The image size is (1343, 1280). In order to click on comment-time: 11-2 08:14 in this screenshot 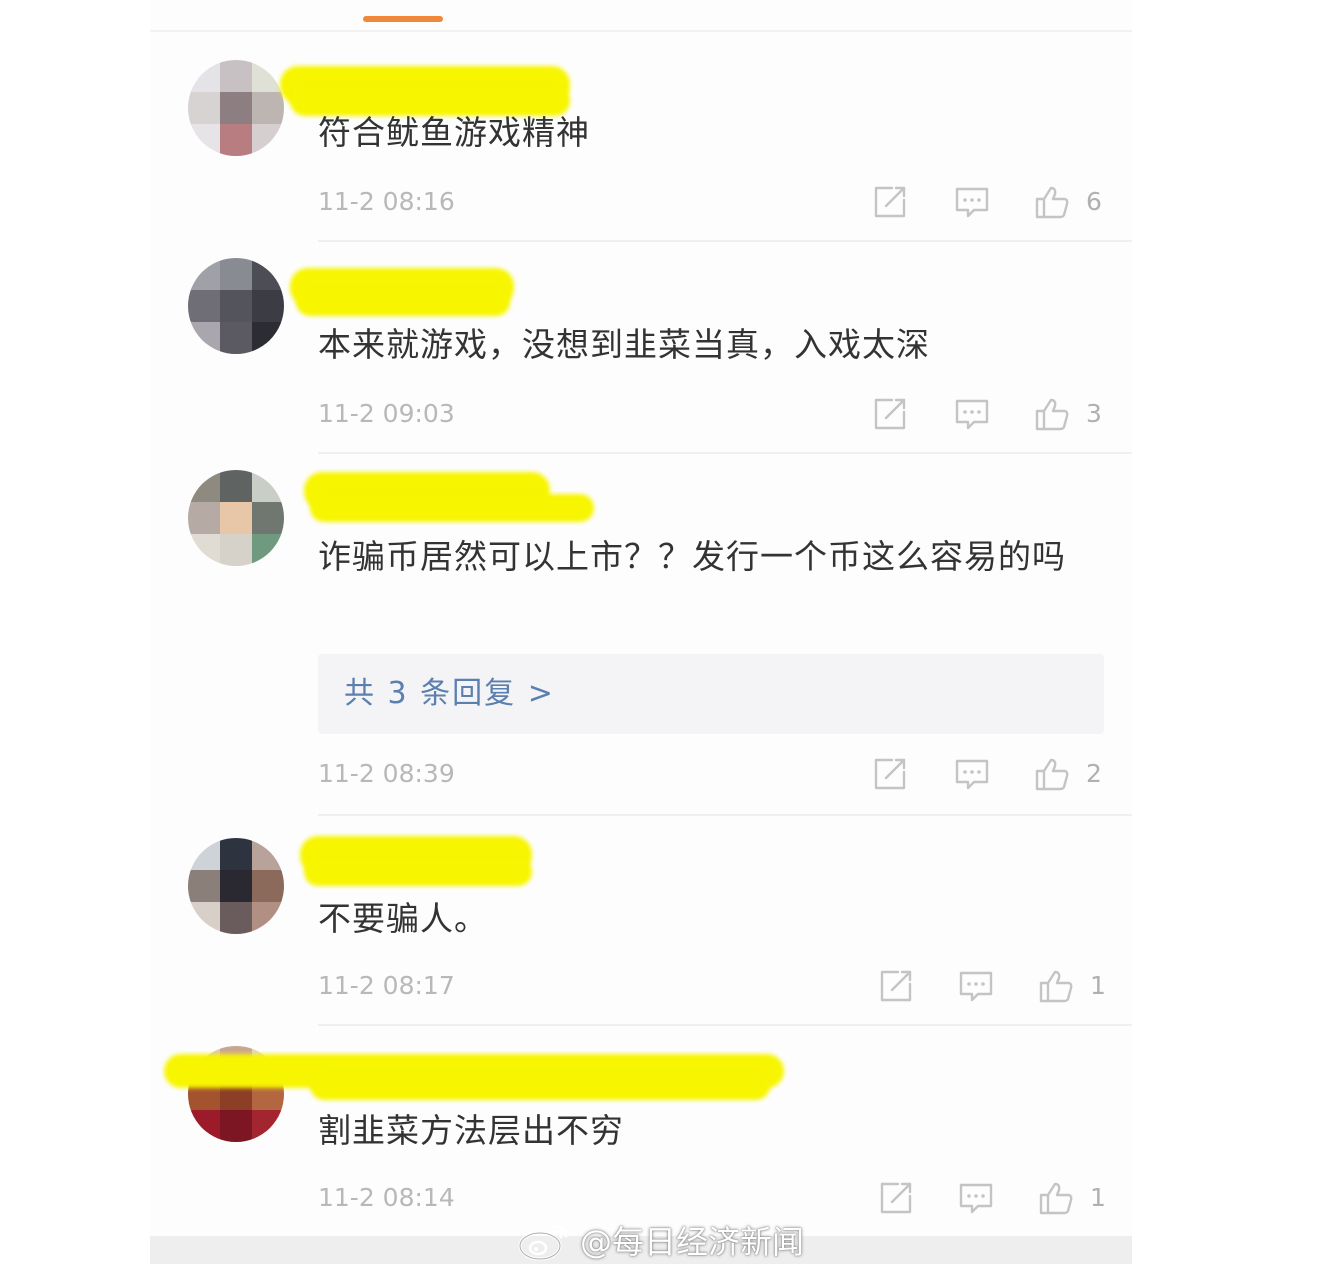, I will do `click(386, 1197)`.